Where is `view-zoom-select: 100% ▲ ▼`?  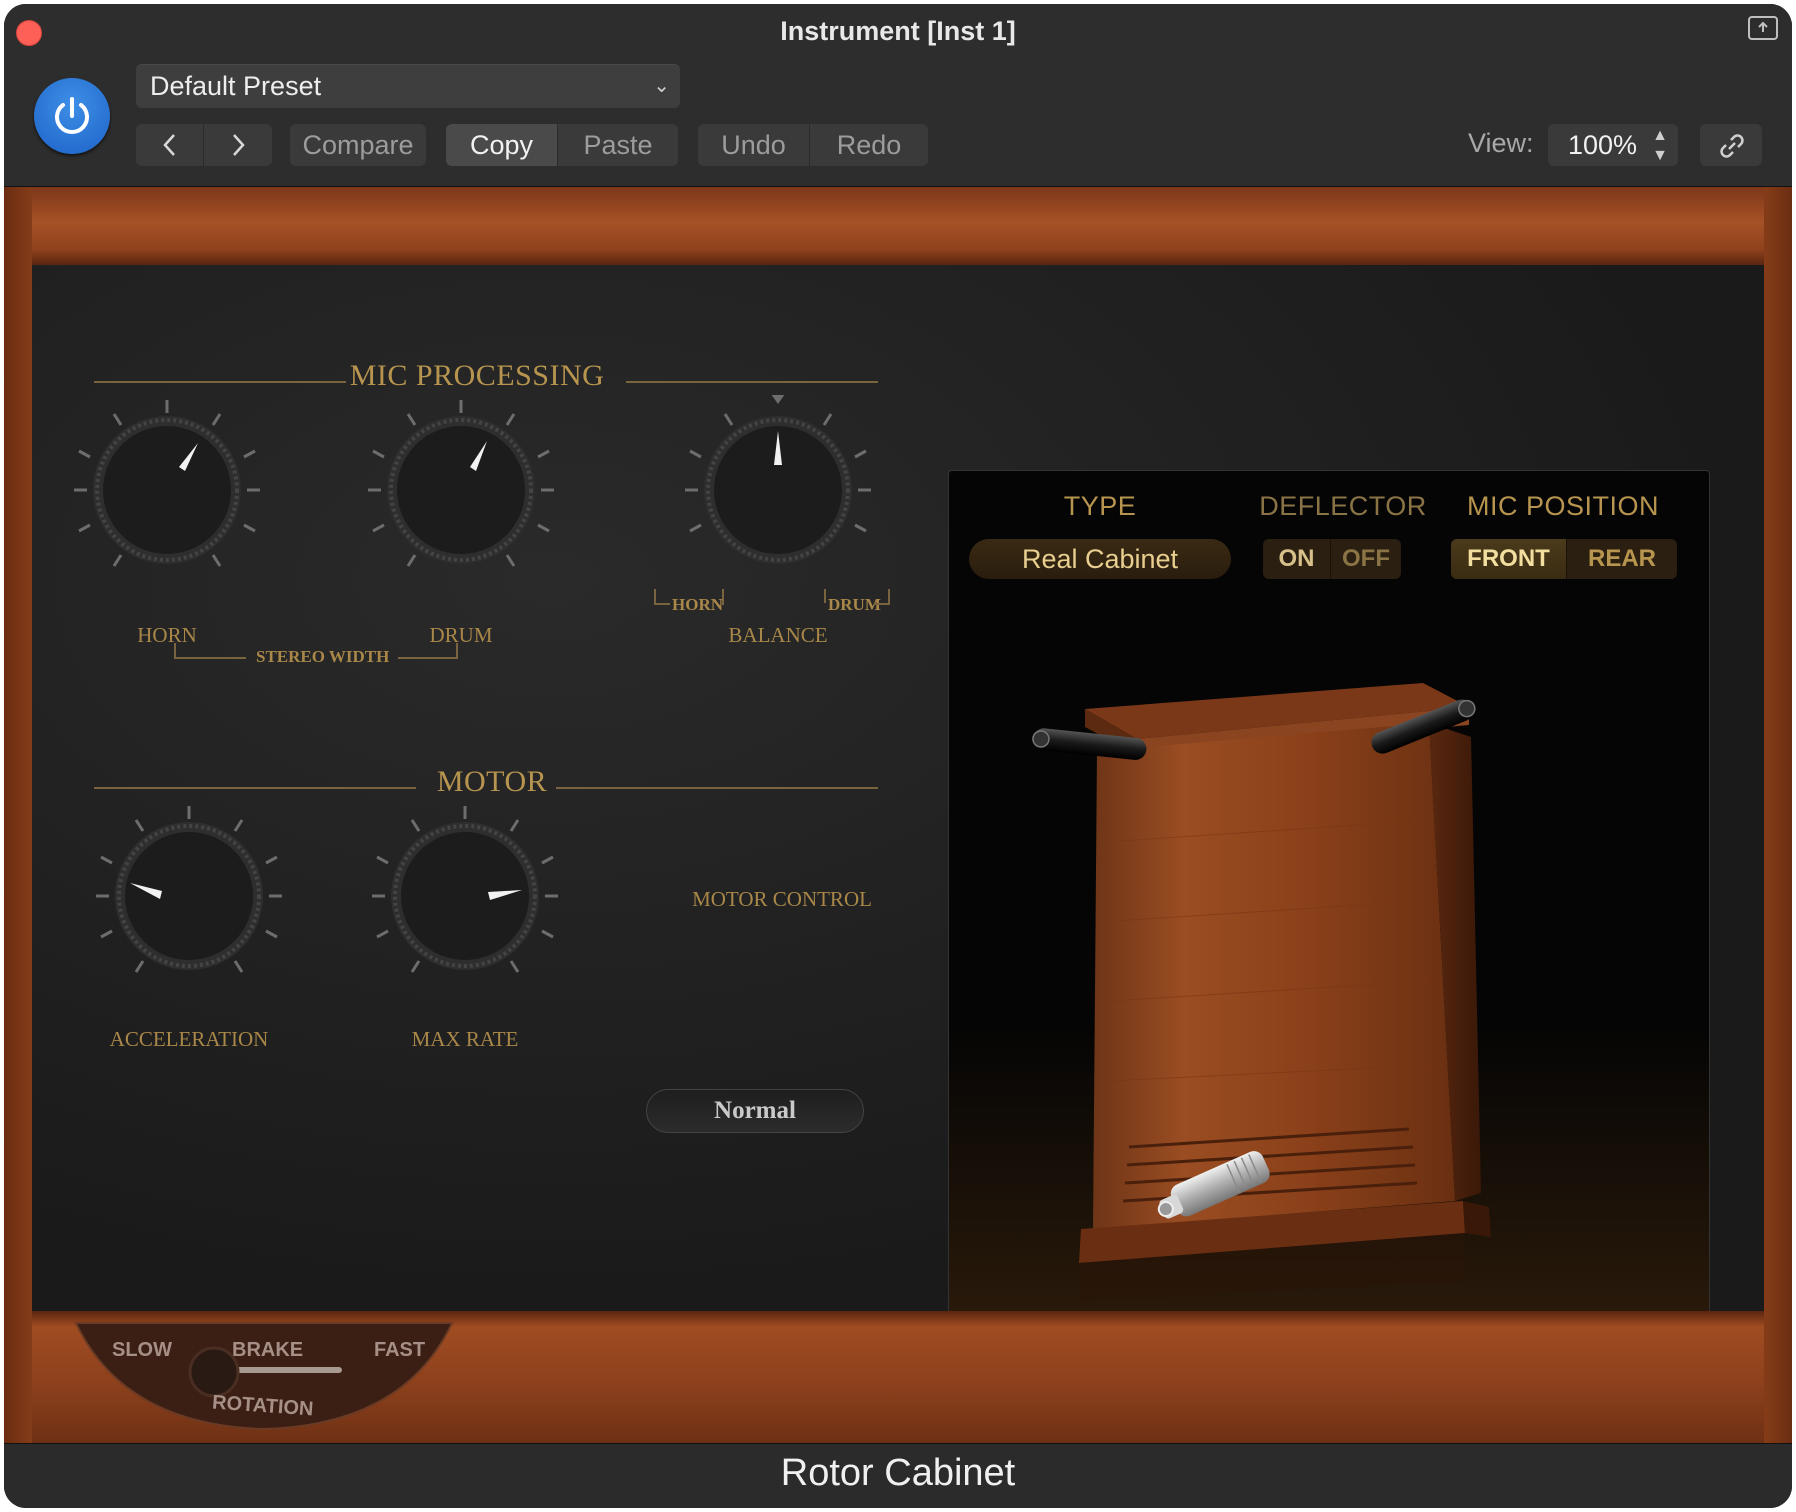
view-zoom-select: 100% ▲ ▼ is located at coordinates (1613, 145).